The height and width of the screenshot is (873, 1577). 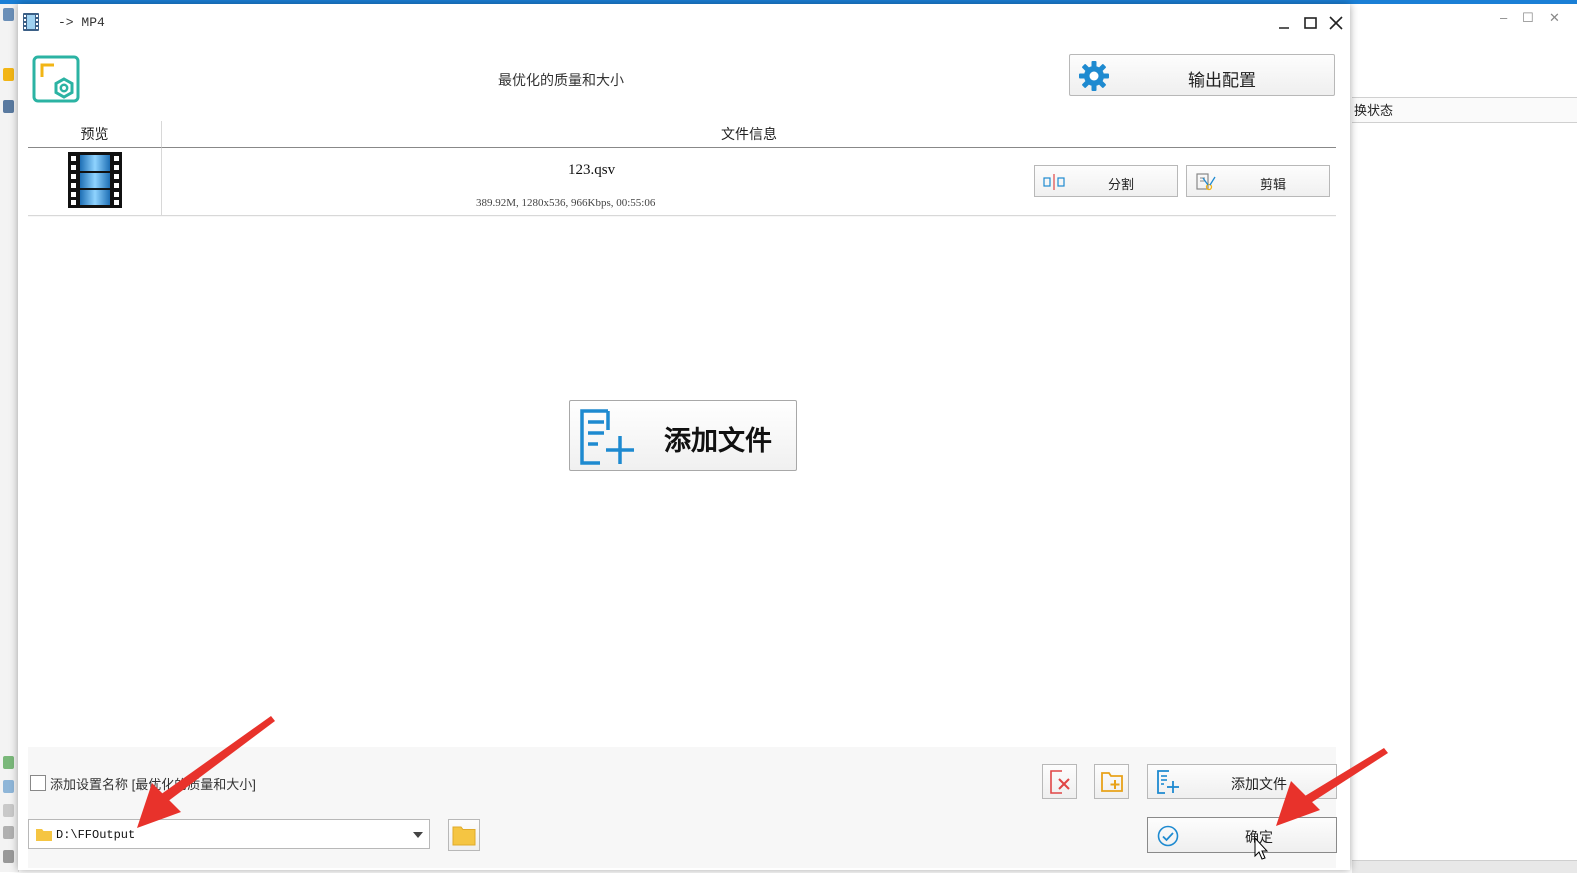 What do you see at coordinates (96, 835) in the screenshot?
I see `output-path-value: D:\FFOutput` at bounding box center [96, 835].